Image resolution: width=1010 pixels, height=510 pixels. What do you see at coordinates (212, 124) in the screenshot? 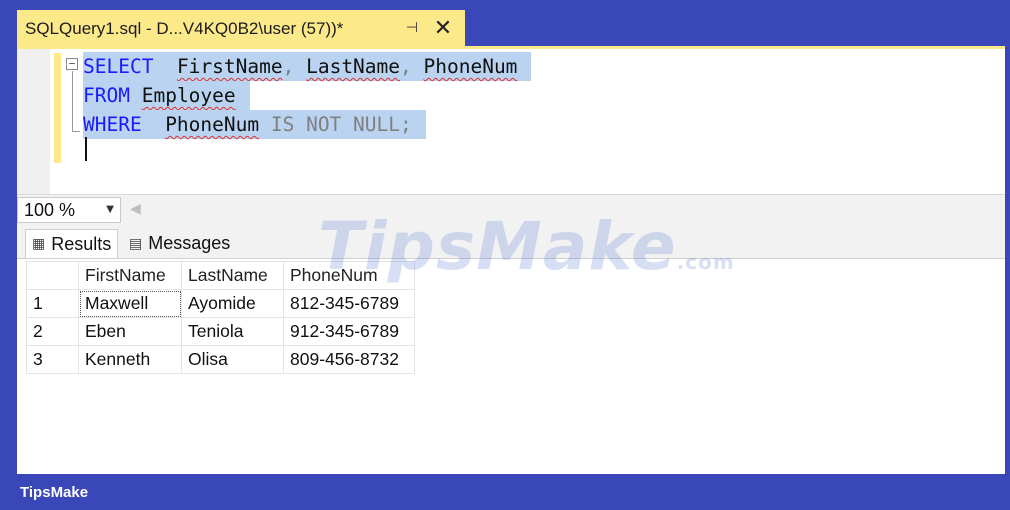
I see `column-phonenum-where: PhoneNum` at bounding box center [212, 124].